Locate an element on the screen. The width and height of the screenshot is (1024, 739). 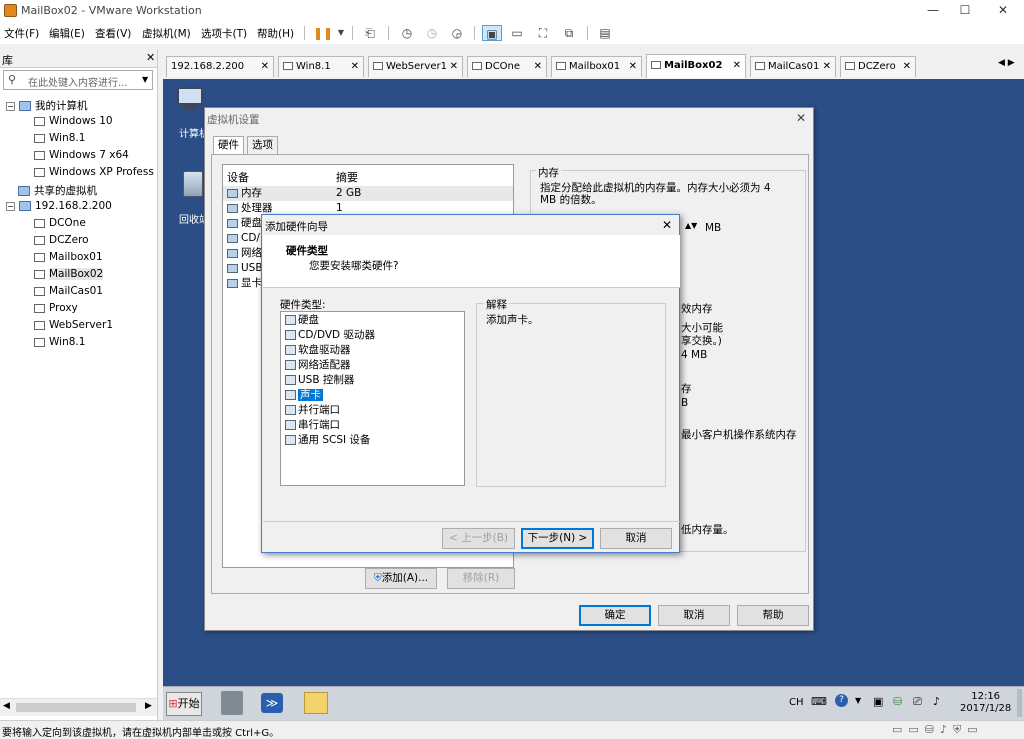
remove-hardware-button: 移除(R) is located at coordinates (481, 578).